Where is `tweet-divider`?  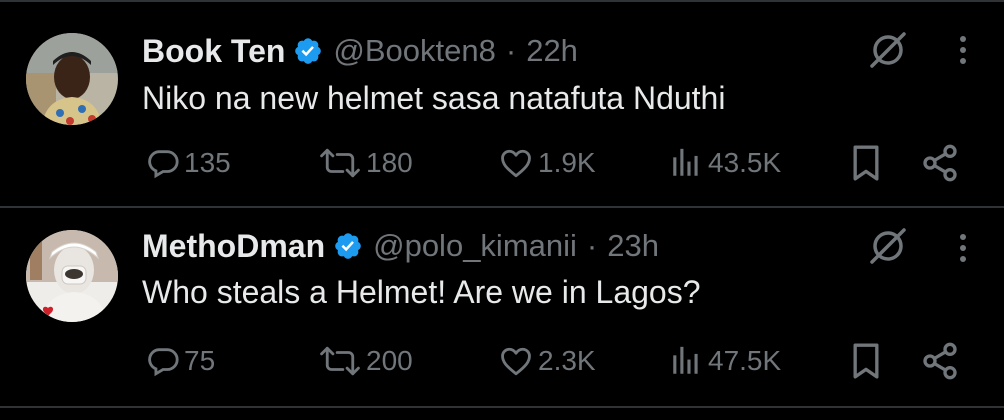
tweet-divider is located at coordinates (502, 207).